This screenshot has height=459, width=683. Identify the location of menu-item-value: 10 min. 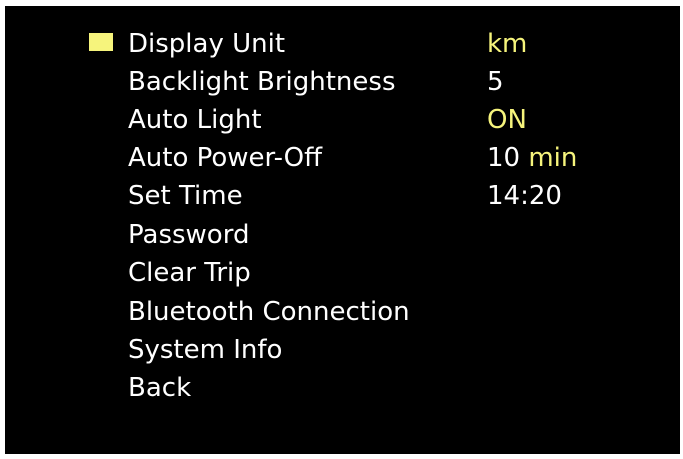
(532, 158).